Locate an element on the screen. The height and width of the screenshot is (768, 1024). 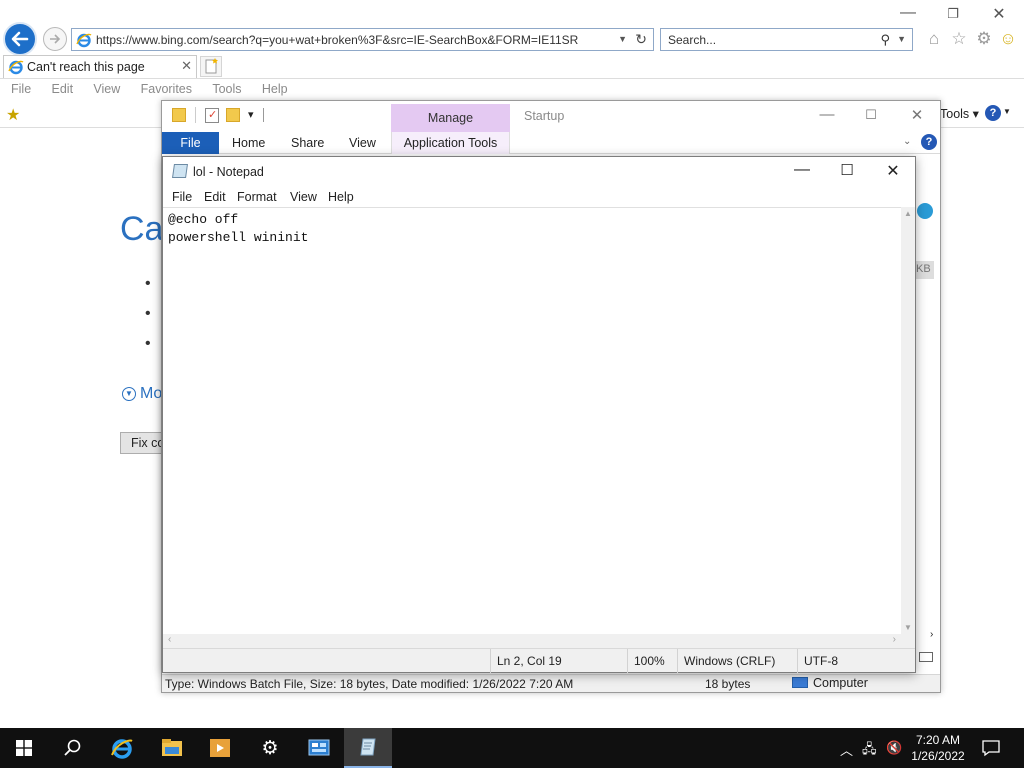
notepad-icon is located at coordinates (368, 747).